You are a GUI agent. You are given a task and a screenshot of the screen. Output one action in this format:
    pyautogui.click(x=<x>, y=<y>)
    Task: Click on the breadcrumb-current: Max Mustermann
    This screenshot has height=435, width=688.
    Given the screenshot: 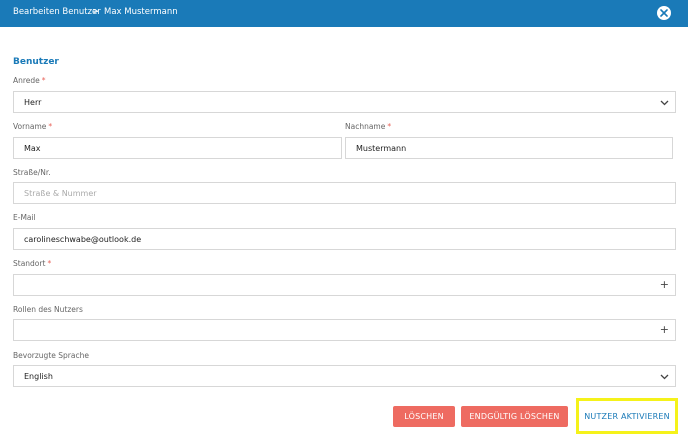 What is the action you would take?
    pyautogui.click(x=141, y=12)
    